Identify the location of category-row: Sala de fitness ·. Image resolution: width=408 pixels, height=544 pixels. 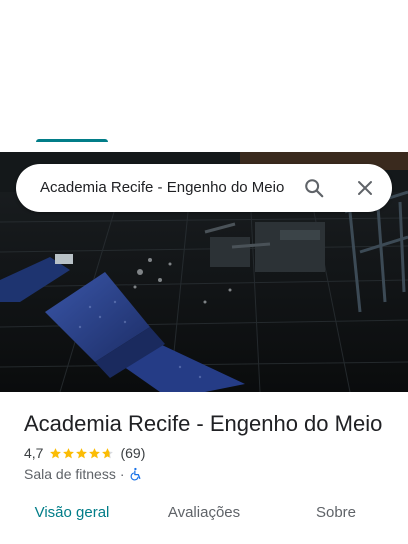
(83, 474).